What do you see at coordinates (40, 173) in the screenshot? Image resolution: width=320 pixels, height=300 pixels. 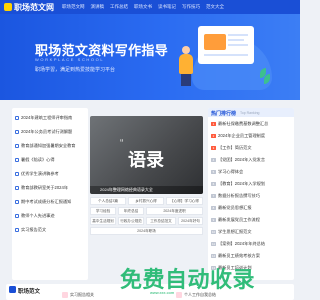 I see `list-item-title: 优秀学生演讲稿参考` at bounding box center [40, 173].